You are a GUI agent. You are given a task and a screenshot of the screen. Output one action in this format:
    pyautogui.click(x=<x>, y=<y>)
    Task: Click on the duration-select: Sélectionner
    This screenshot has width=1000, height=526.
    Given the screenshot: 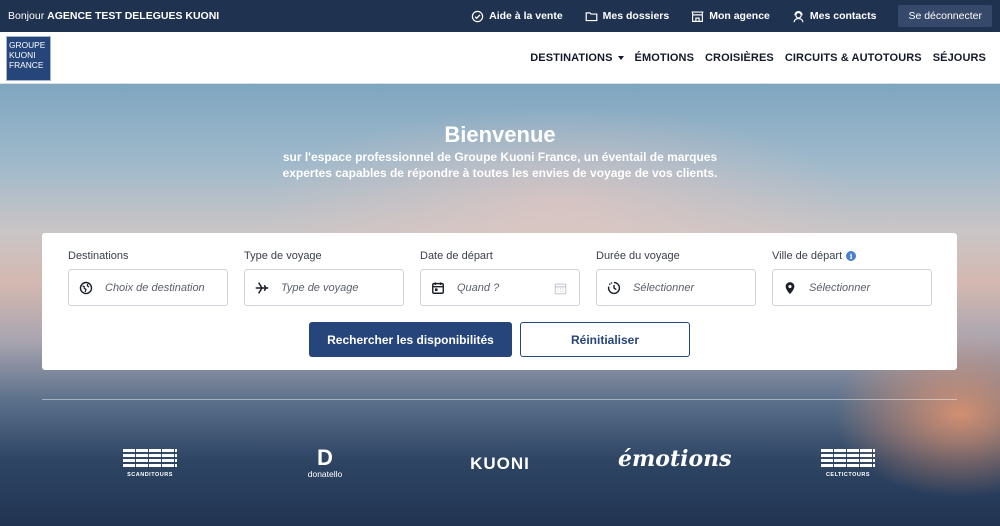 What is the action you would take?
    pyautogui.click(x=676, y=287)
    